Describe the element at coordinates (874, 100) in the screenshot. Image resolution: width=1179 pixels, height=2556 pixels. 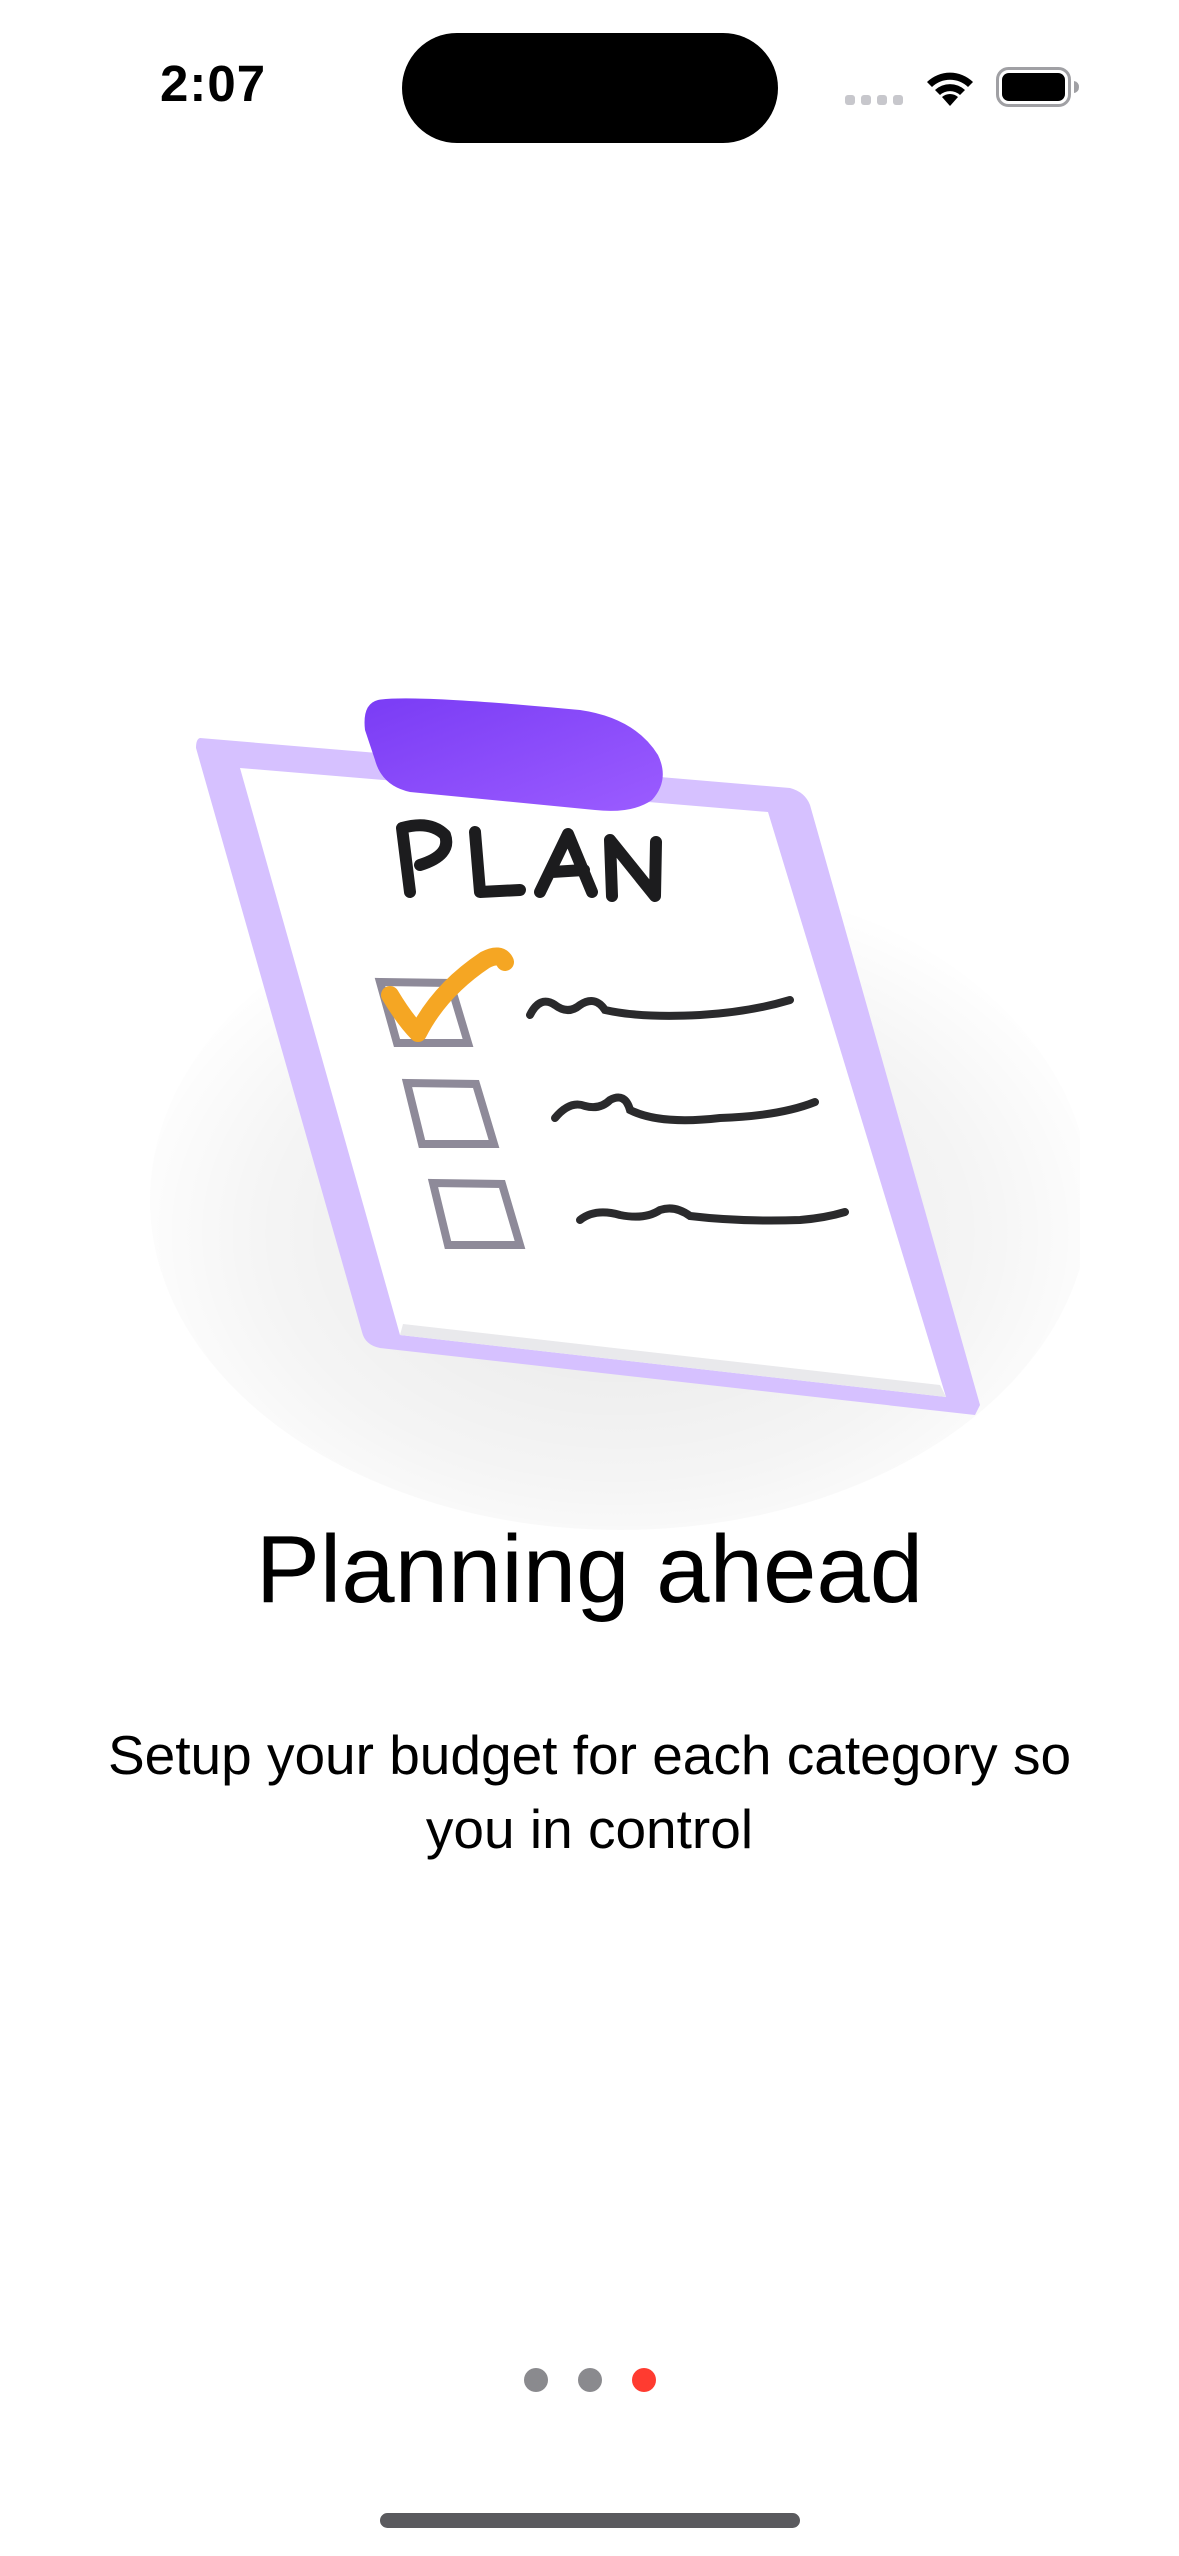
I see `cellular-signal-icon` at that location.